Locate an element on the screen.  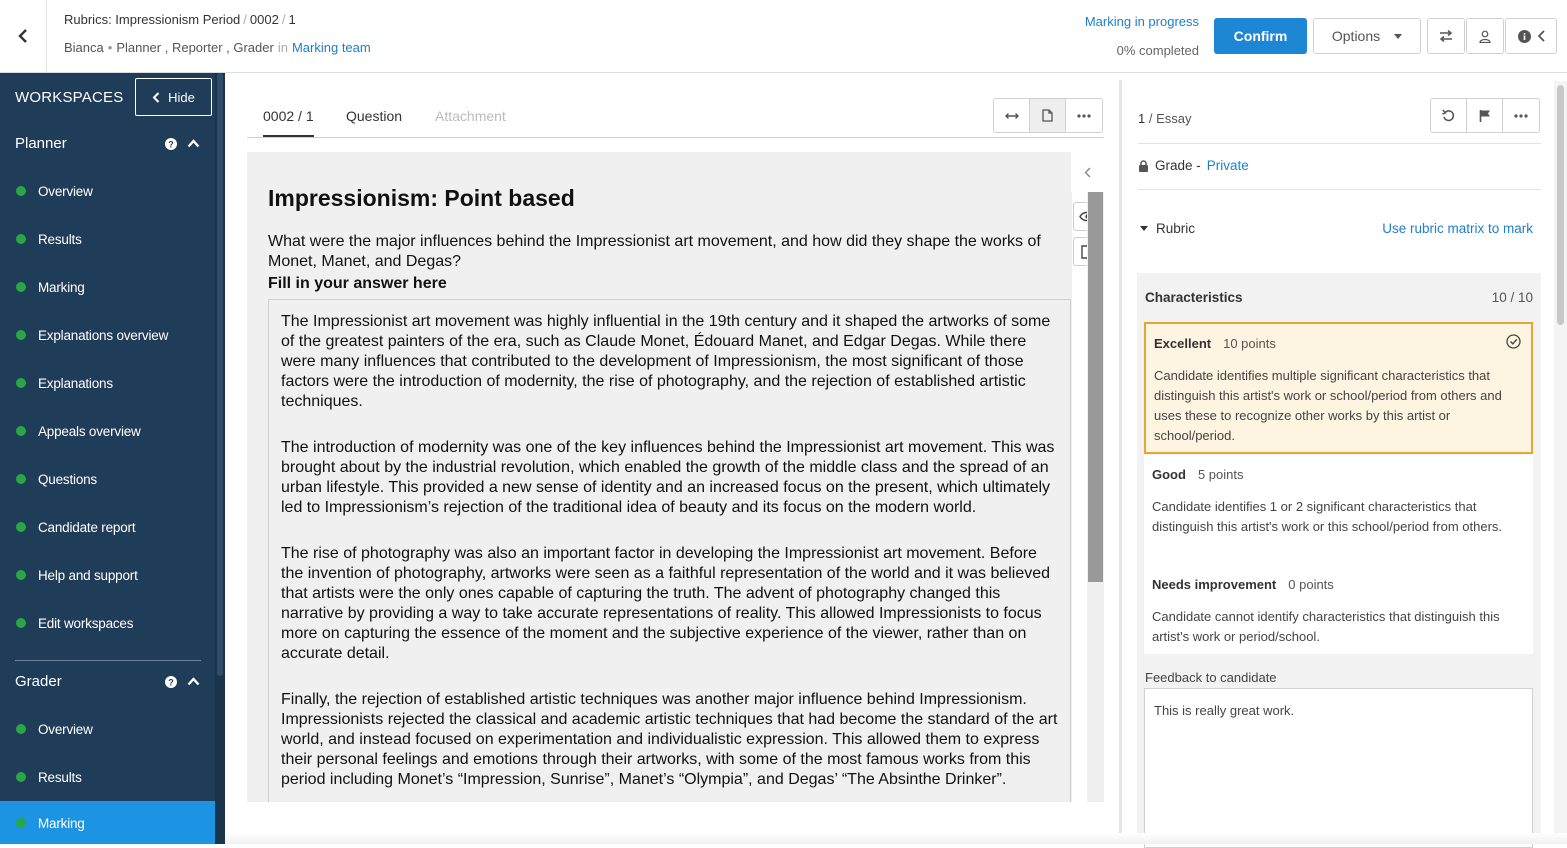
info-panel-button is located at coordinates (1531, 36).